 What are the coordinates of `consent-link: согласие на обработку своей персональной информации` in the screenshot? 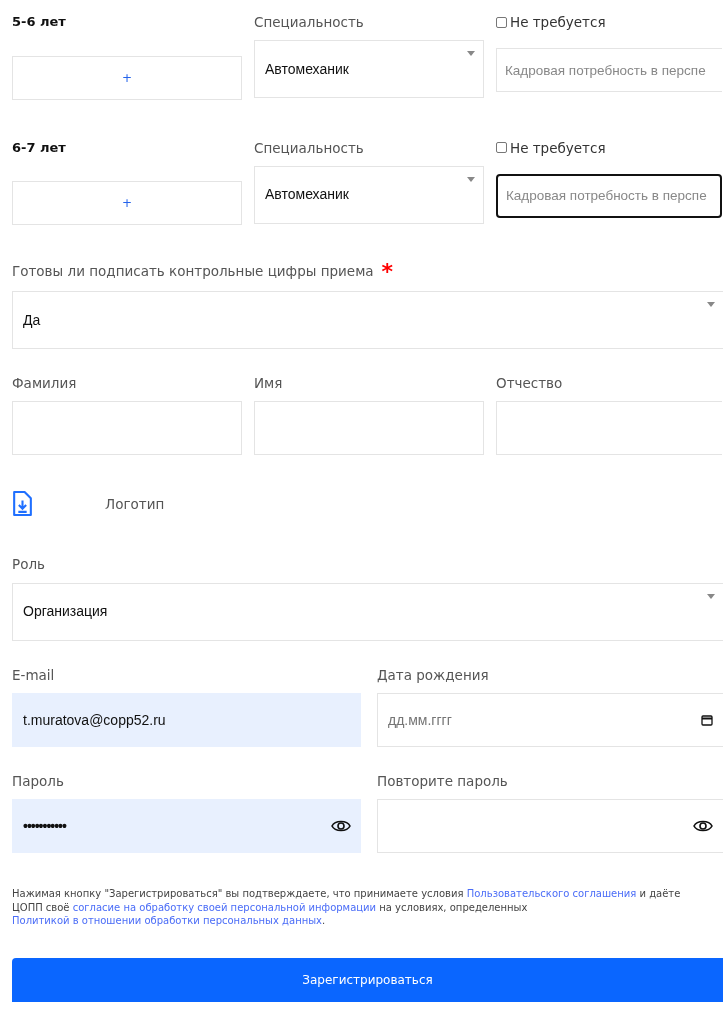 It's located at (224, 907).